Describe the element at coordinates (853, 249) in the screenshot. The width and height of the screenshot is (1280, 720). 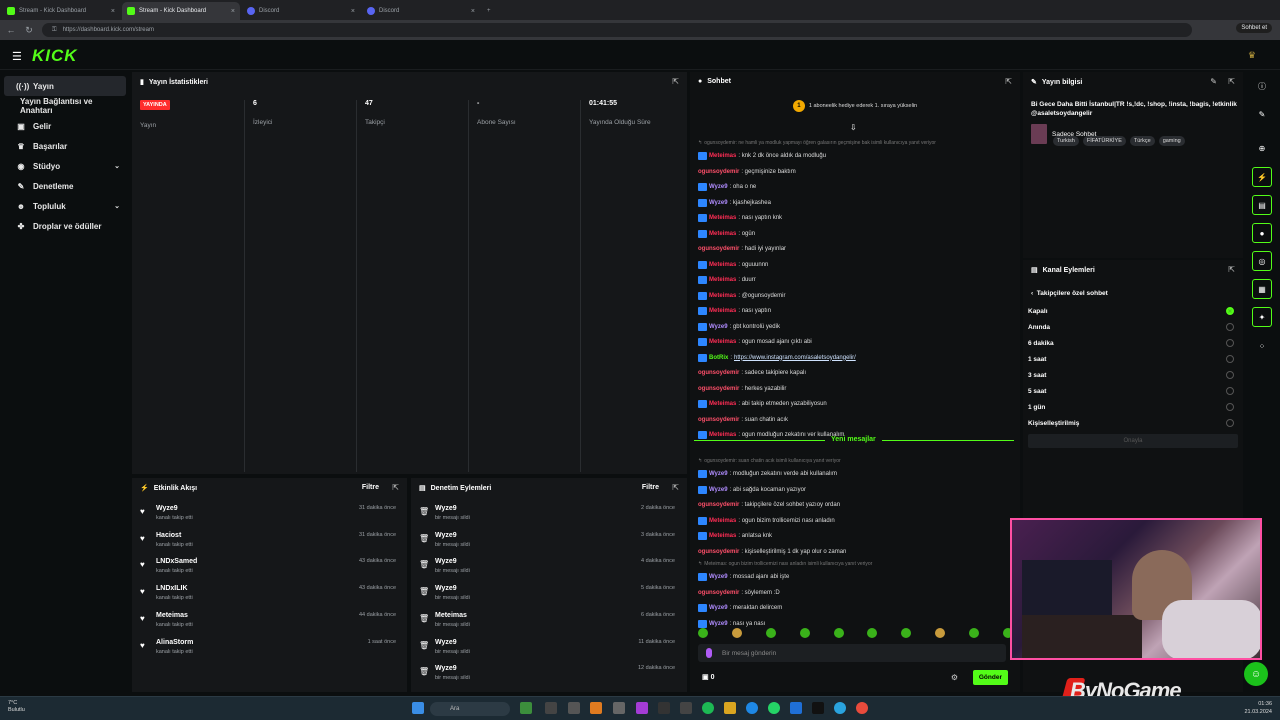
I see `chat-message: ogunsoydemir: hadi iyi yayınlar` at that location.